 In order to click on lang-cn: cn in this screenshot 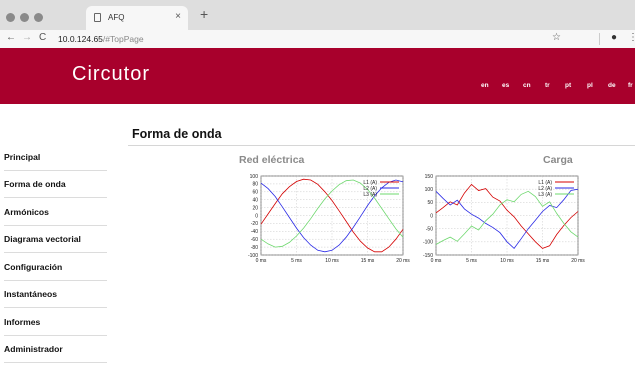, I will do `click(527, 85)`.